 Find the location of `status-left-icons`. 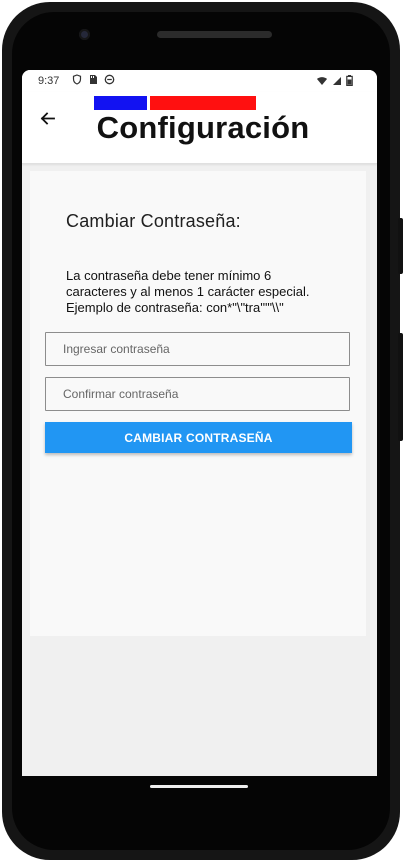

status-left-icons is located at coordinates (93, 79).